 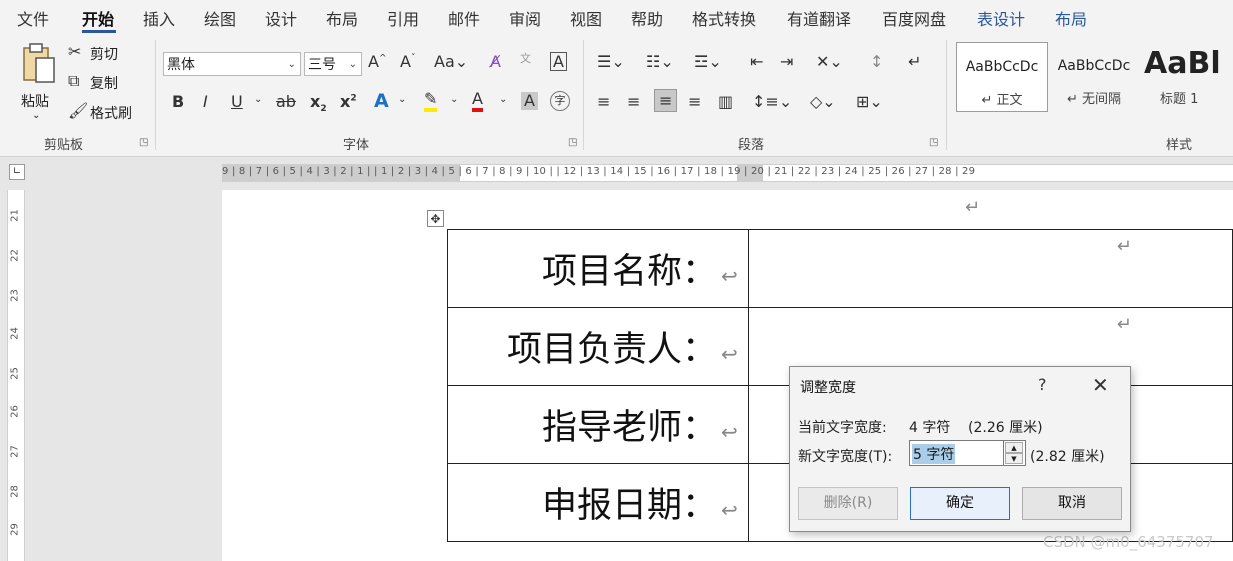 I want to click on cell-end-mark: ↩, so click(x=729, y=432).